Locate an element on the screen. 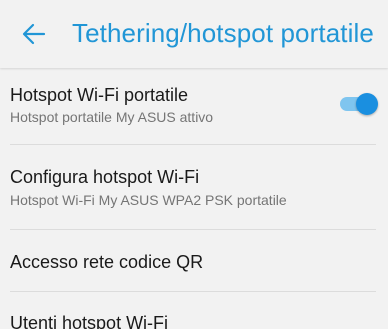 The image size is (388, 329). back-arrow-icon is located at coordinates (34, 34).